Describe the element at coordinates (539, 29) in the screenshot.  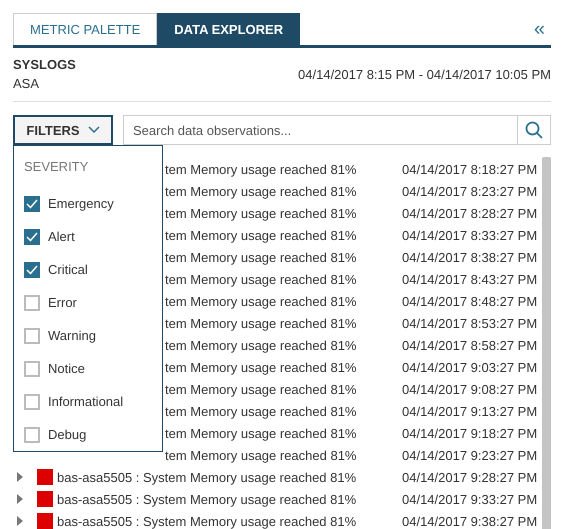
I see `collapse-button: «` at that location.